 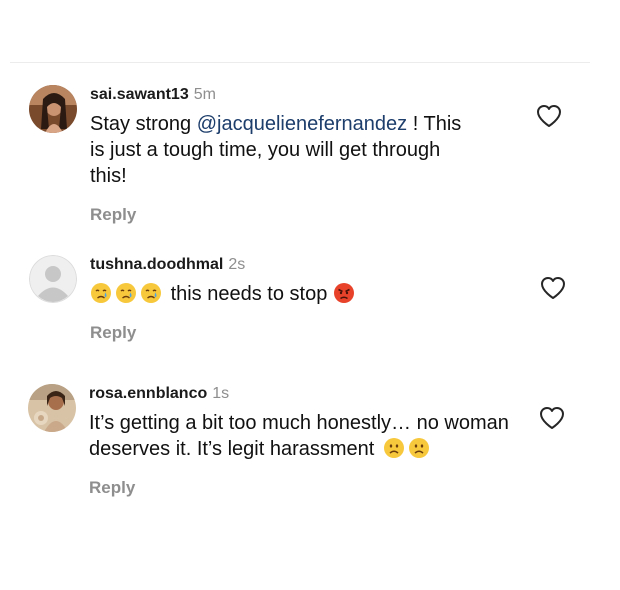 What do you see at coordinates (139, 94) in the screenshot?
I see `comment-username: sai.sawant13` at bounding box center [139, 94].